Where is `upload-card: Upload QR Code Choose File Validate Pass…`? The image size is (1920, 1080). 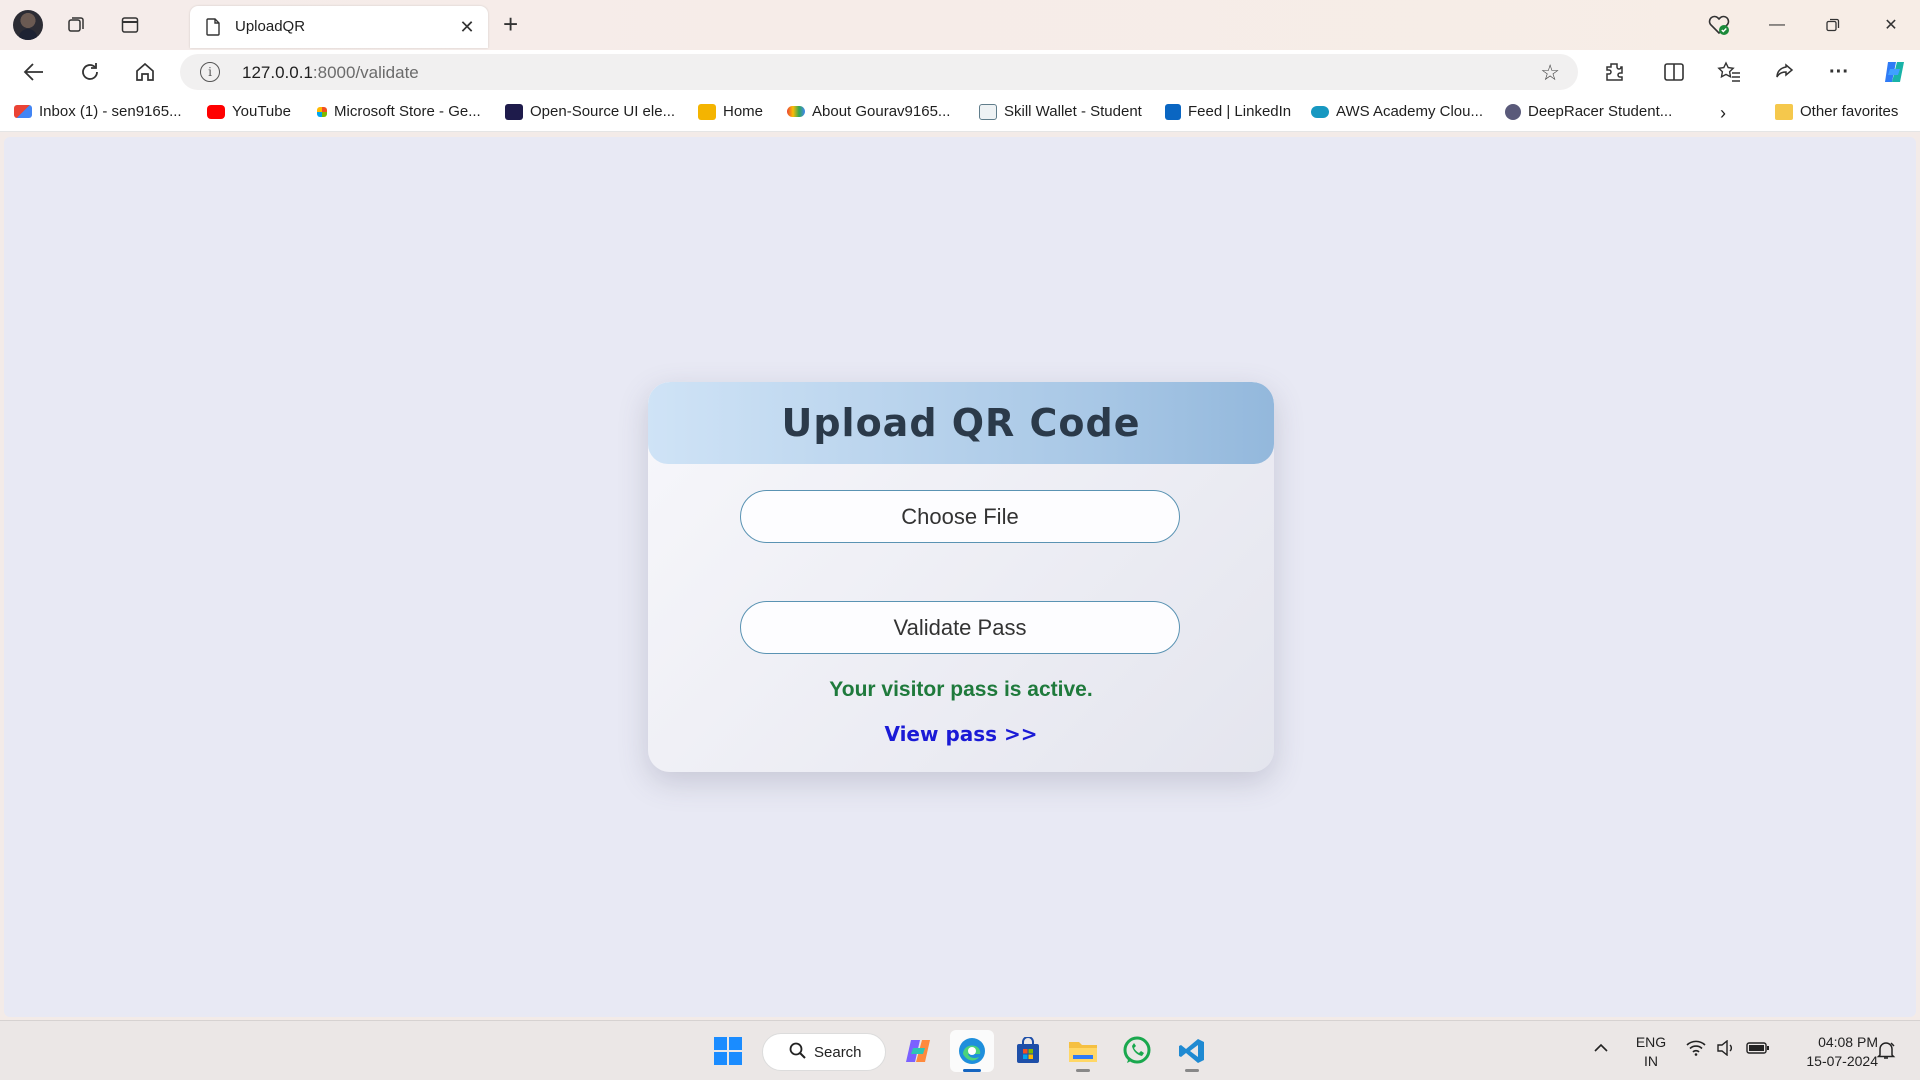
upload-card: Upload QR Code Choose File Validate Pass… is located at coordinates (961, 577).